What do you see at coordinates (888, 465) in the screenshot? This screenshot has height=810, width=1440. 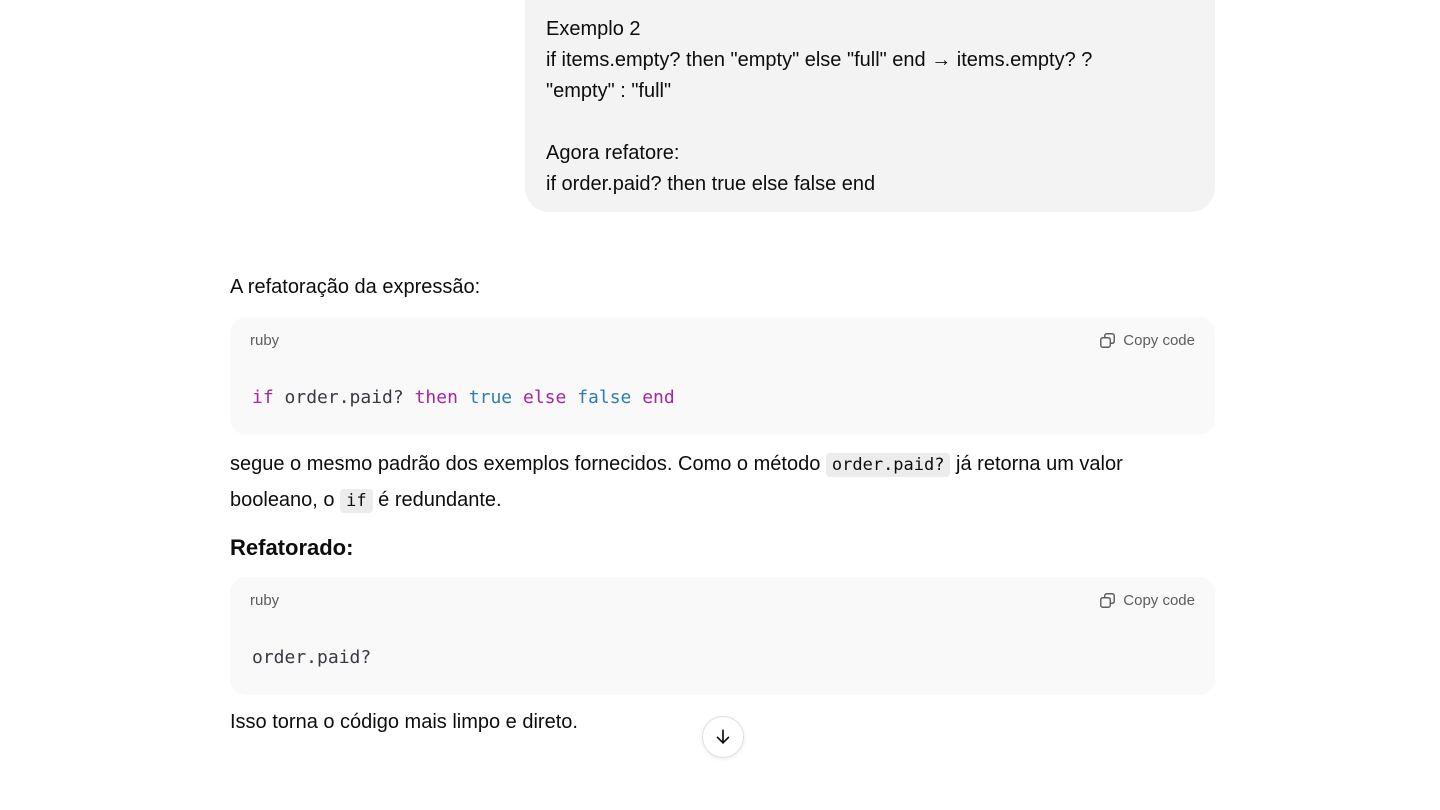 I see `inline-code: order.paid?` at bounding box center [888, 465].